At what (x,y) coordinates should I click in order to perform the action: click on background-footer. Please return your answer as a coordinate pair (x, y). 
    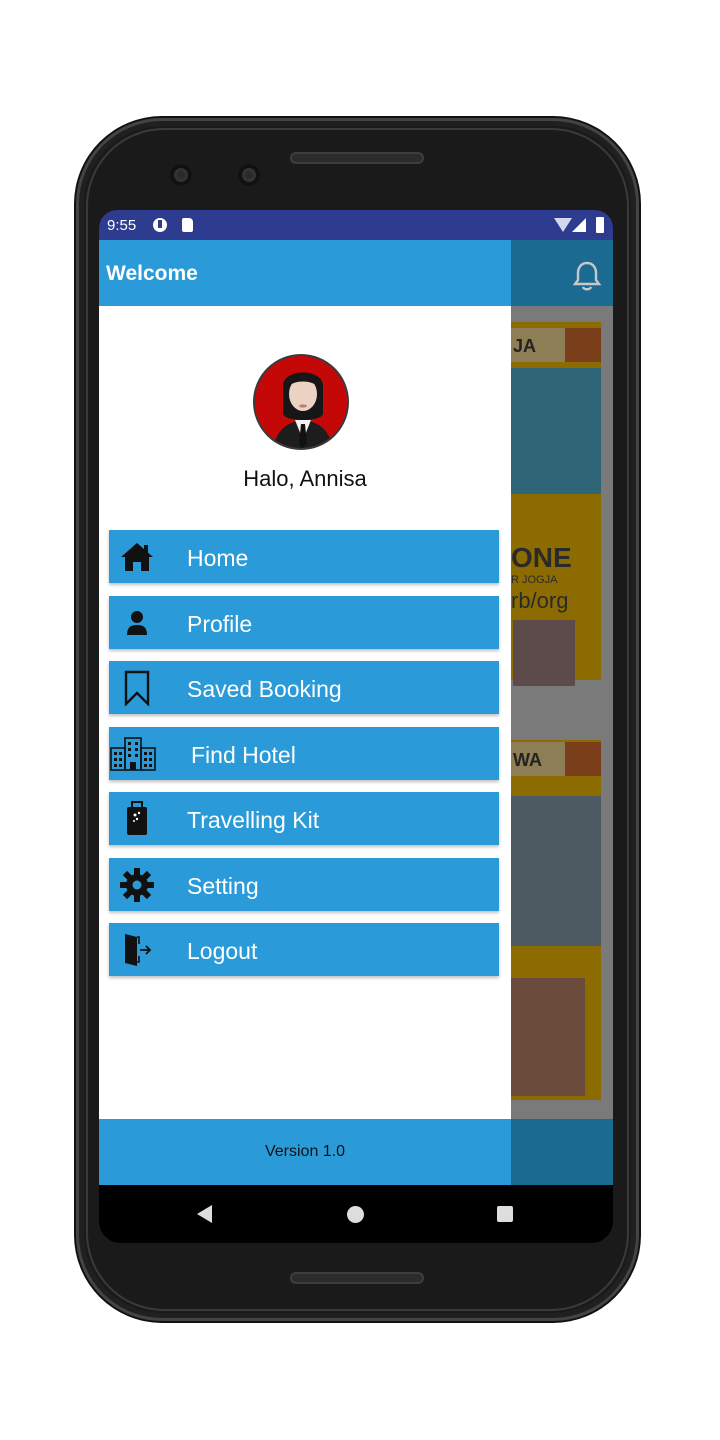
    Looking at the image, I should click on (562, 1152).